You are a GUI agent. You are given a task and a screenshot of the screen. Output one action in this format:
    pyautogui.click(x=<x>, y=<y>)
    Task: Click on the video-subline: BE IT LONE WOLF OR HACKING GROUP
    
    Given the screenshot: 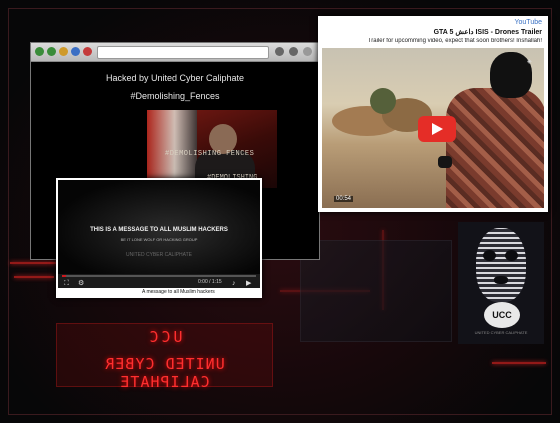 What is the action you would take?
    pyautogui.click(x=159, y=239)
    